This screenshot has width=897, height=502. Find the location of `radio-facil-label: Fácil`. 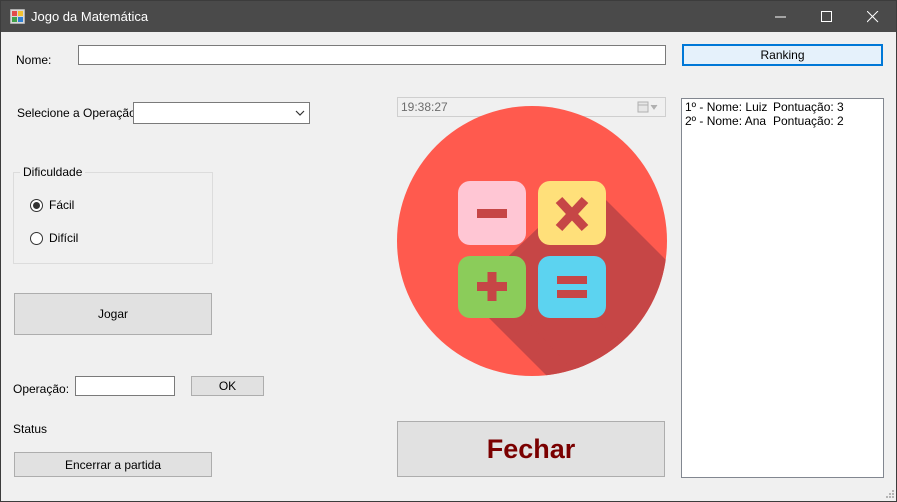

radio-facil-label: Fácil is located at coordinates (62, 205).